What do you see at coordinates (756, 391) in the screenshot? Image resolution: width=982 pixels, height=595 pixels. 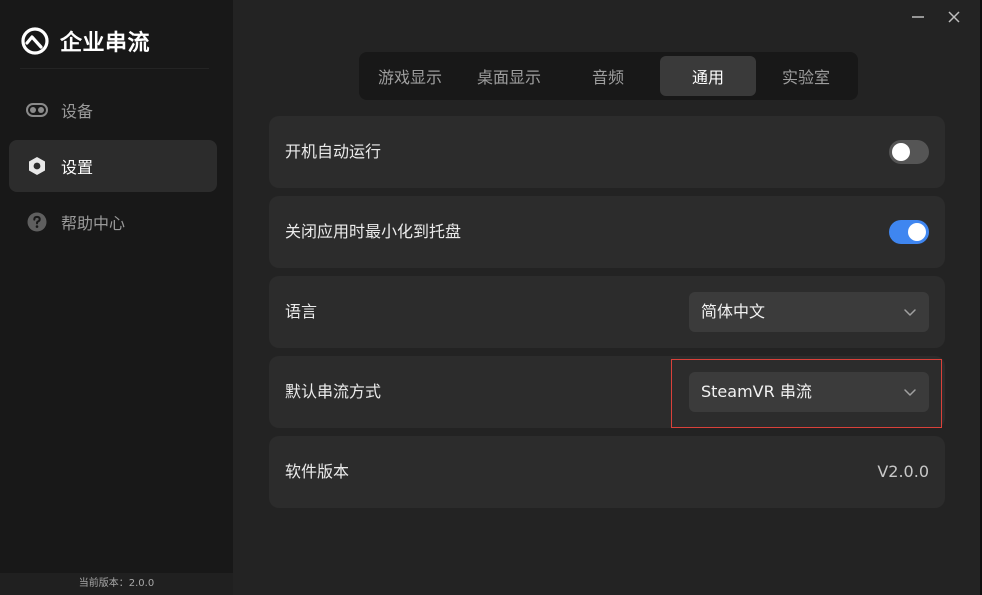 I see `stream-mode-select-value: SteamVR 串流` at bounding box center [756, 391].